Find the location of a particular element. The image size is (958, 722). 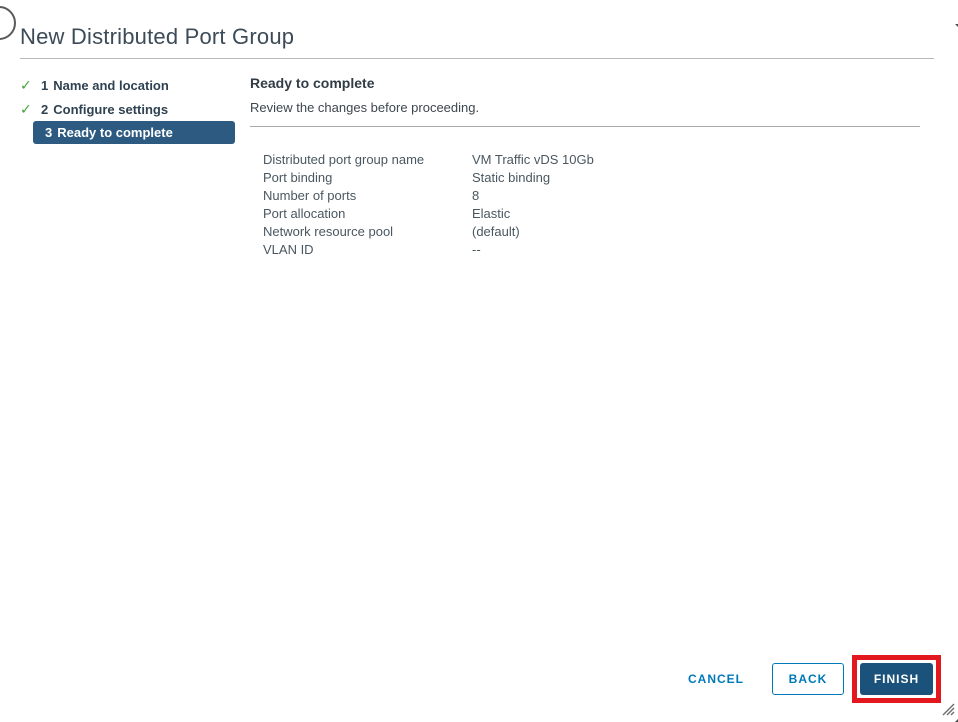

wizard-step-name-and-location: ✓ 1 Name and location is located at coordinates (125, 85).